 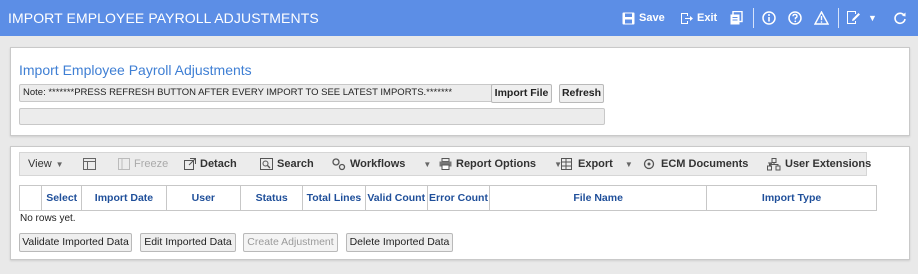 I want to click on detach-label: Detach, so click(x=218, y=164).